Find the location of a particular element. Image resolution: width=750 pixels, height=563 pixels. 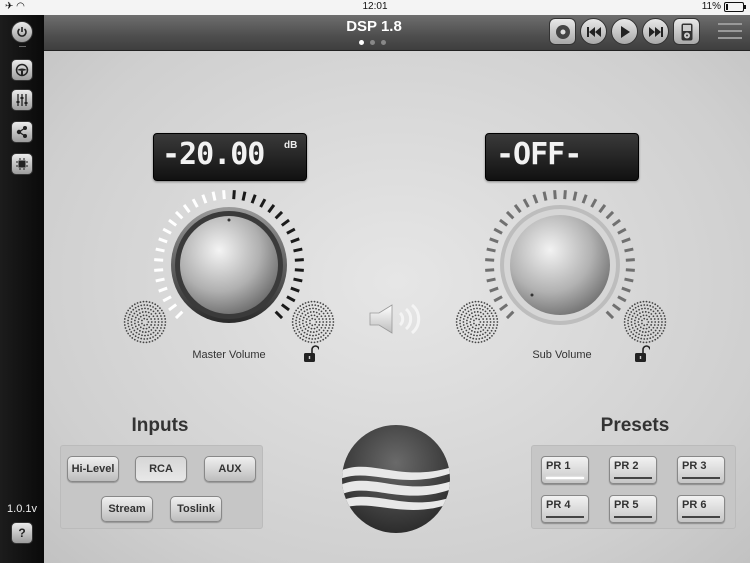

master-volume-knob is located at coordinates (229, 265).